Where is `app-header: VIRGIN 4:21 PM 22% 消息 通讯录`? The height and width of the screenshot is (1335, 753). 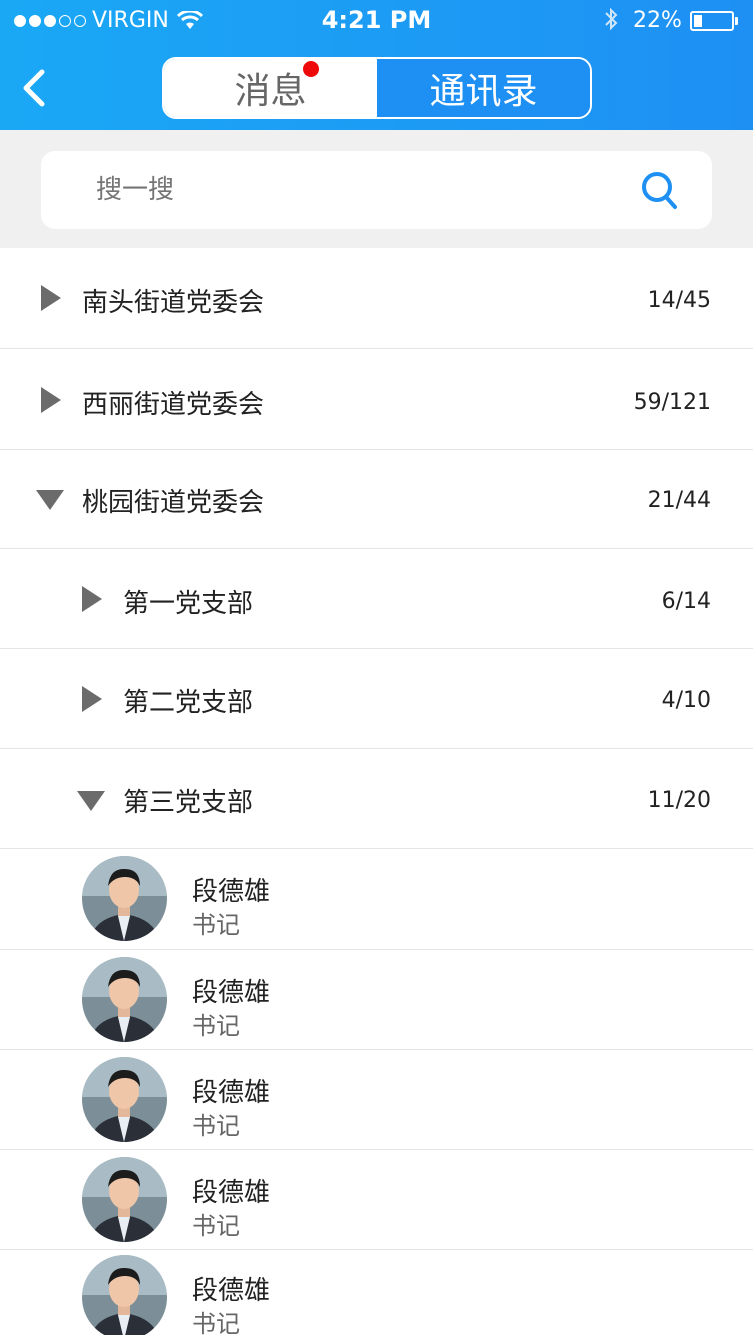 app-header: VIRGIN 4:21 PM 22% 消息 通讯录 is located at coordinates (376, 65).